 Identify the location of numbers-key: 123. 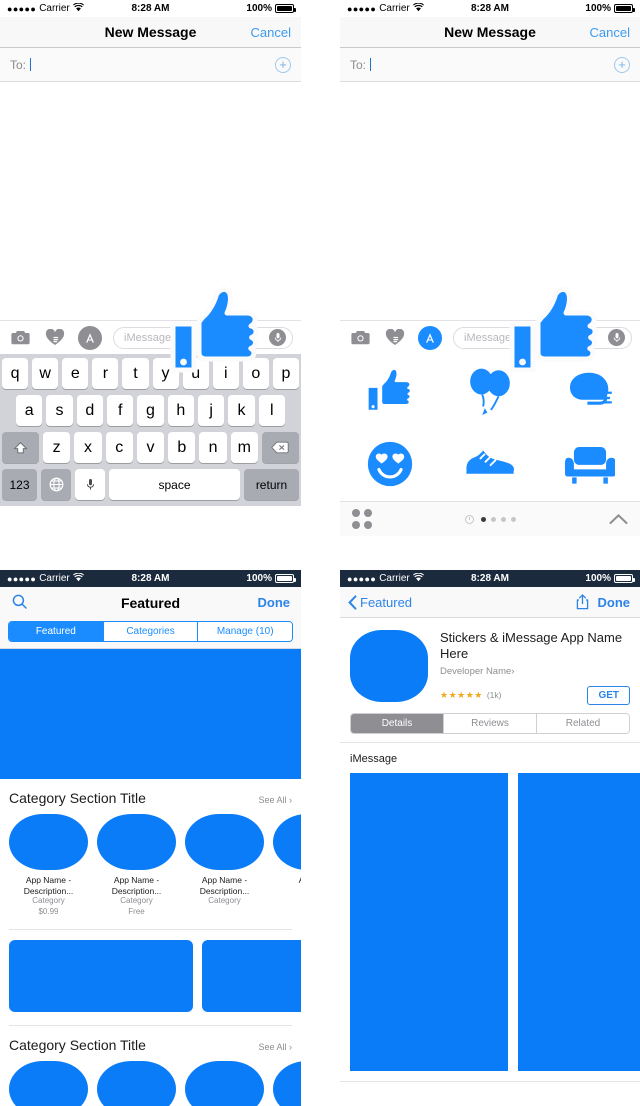
(19, 484).